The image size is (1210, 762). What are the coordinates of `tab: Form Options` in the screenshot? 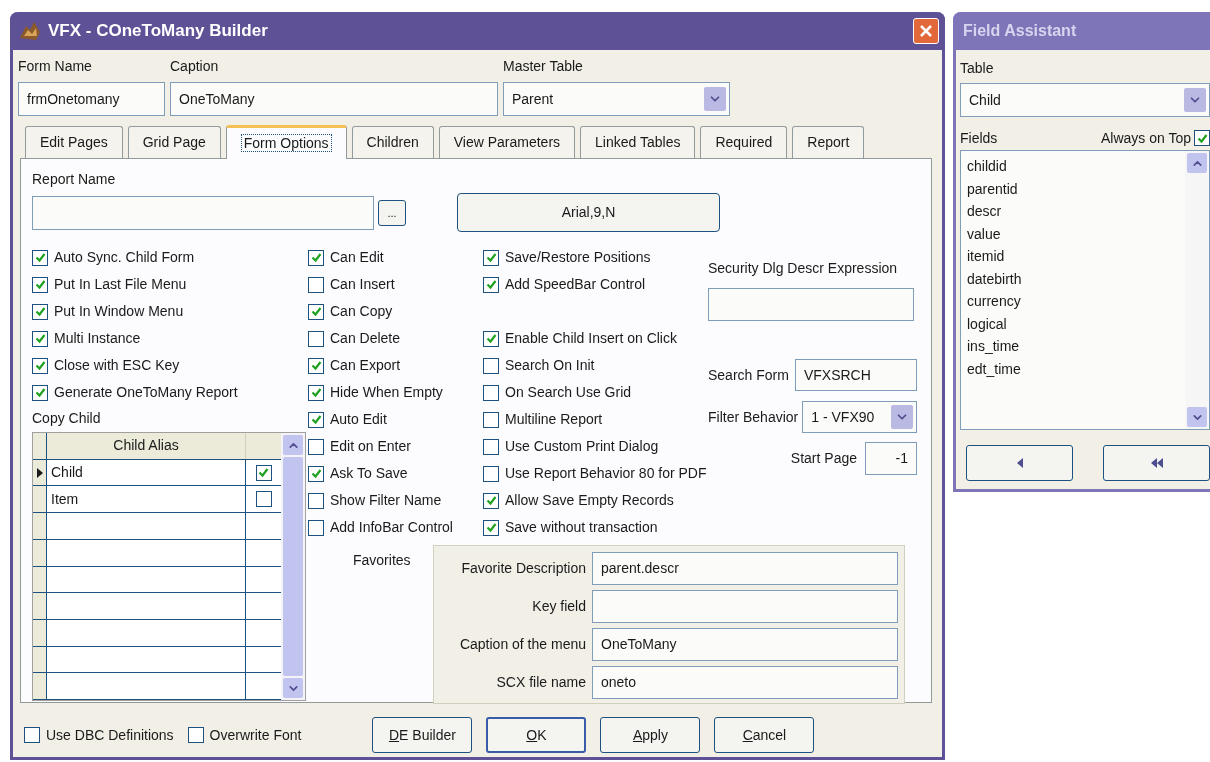 It's located at (286, 142).